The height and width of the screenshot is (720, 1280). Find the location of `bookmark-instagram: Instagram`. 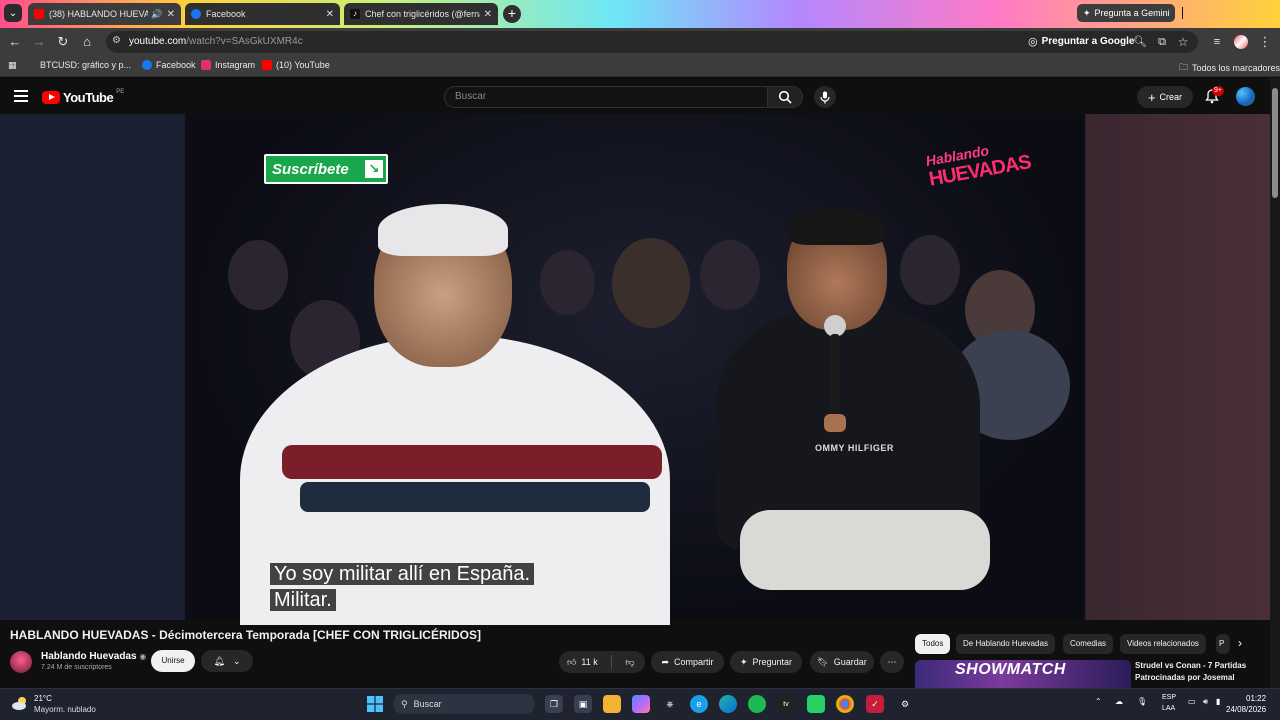

bookmark-instagram: Instagram is located at coordinates (228, 65).